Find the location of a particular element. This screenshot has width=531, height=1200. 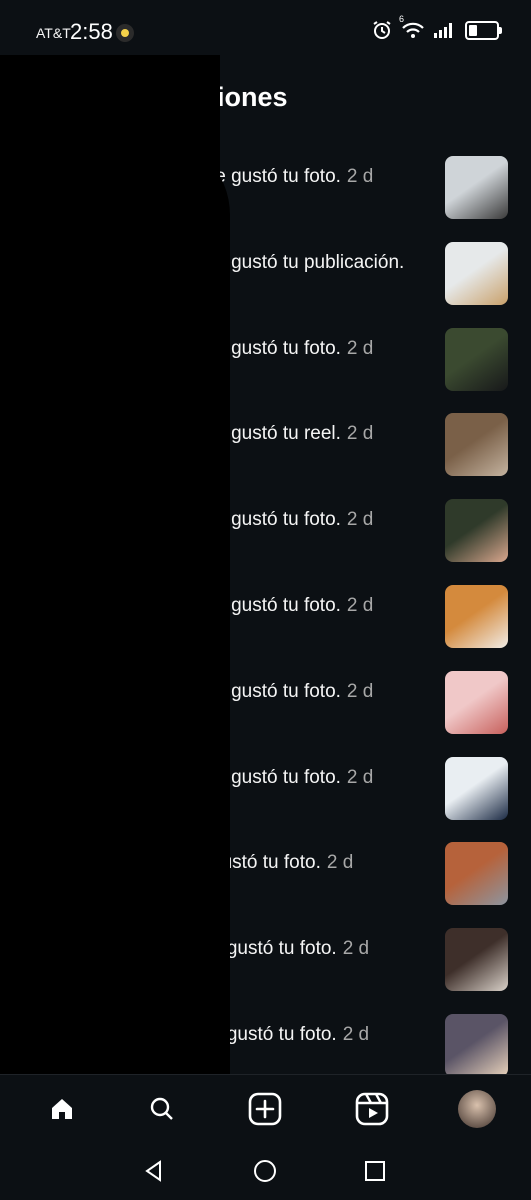

status-time: 2:58 is located at coordinates (91, 31).